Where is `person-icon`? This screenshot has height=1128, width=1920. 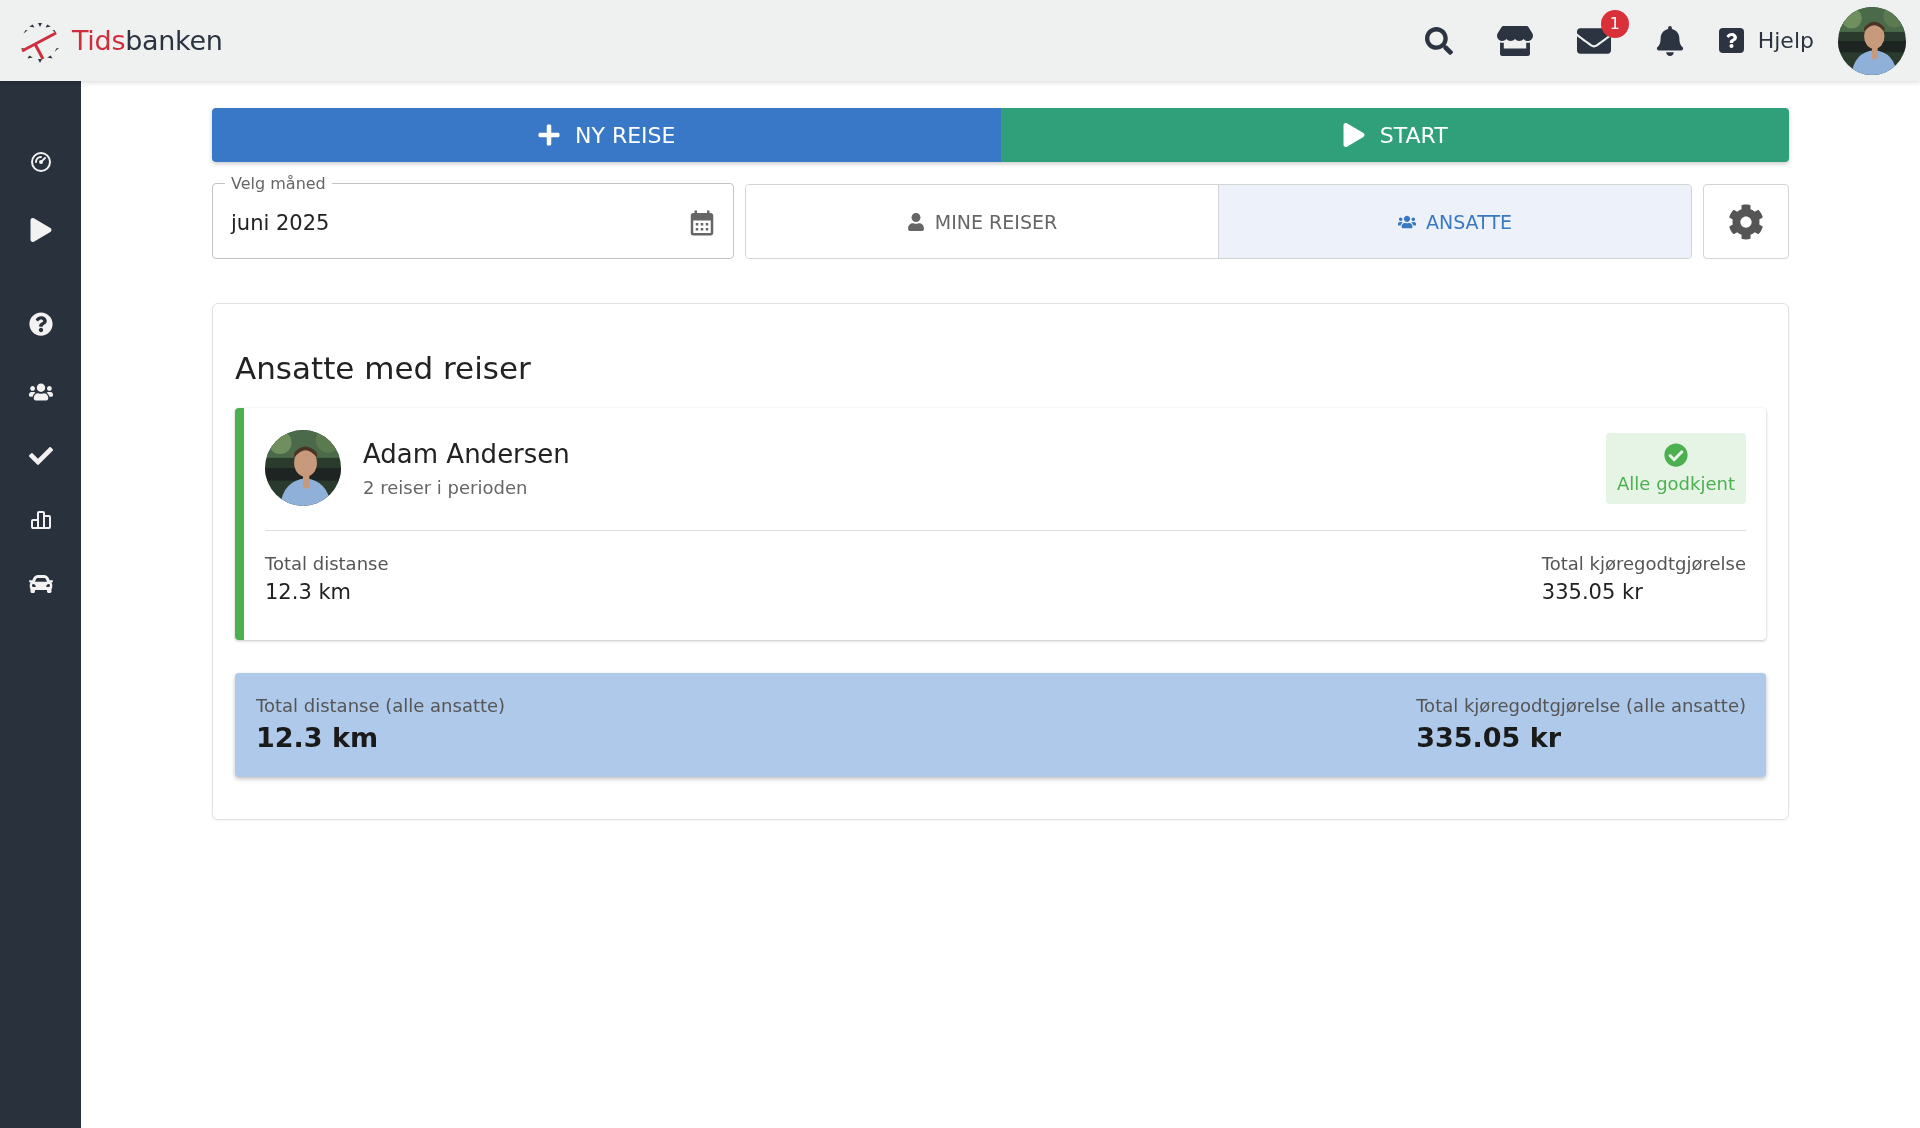
person-icon is located at coordinates (915, 221).